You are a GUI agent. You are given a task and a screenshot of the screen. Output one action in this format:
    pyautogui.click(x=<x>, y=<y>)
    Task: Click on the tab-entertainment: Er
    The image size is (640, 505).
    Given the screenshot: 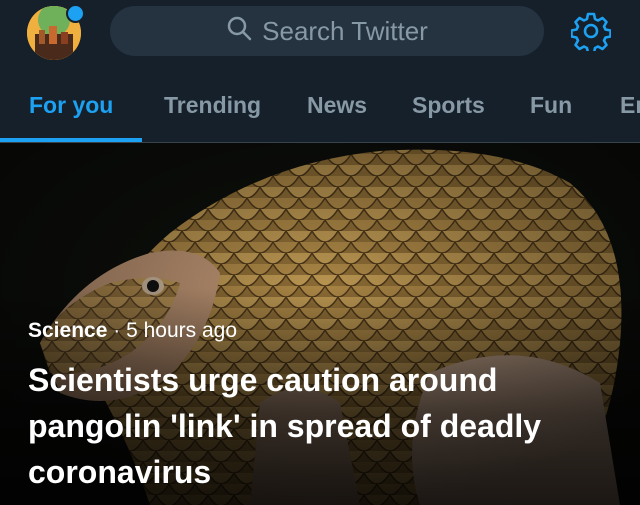 What is the action you would take?
    pyautogui.click(x=630, y=102)
    